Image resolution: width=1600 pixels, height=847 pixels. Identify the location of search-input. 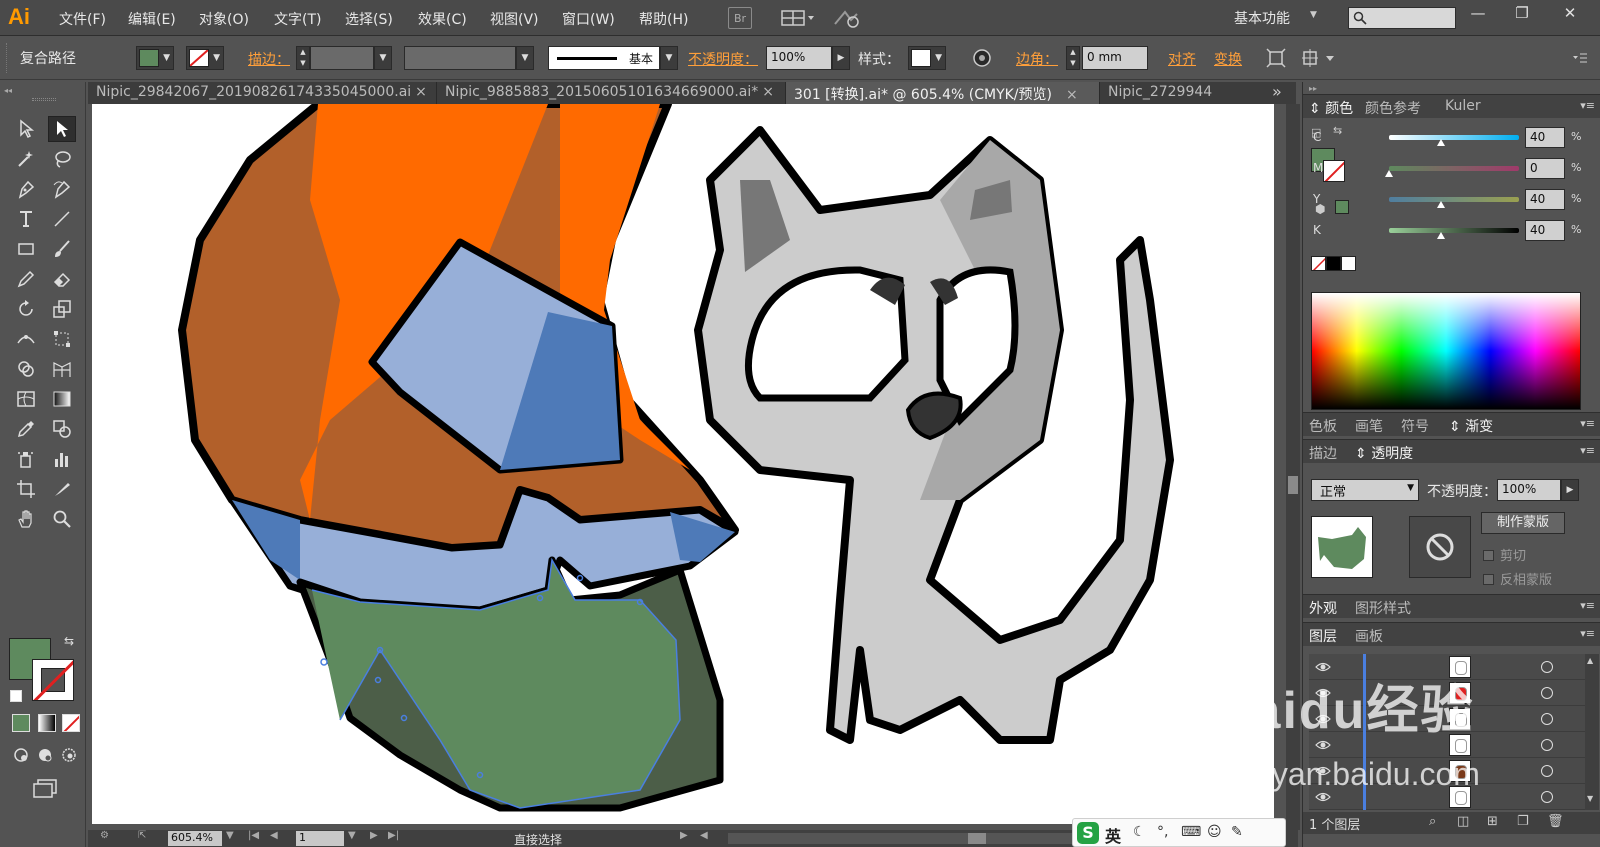
(1411, 18).